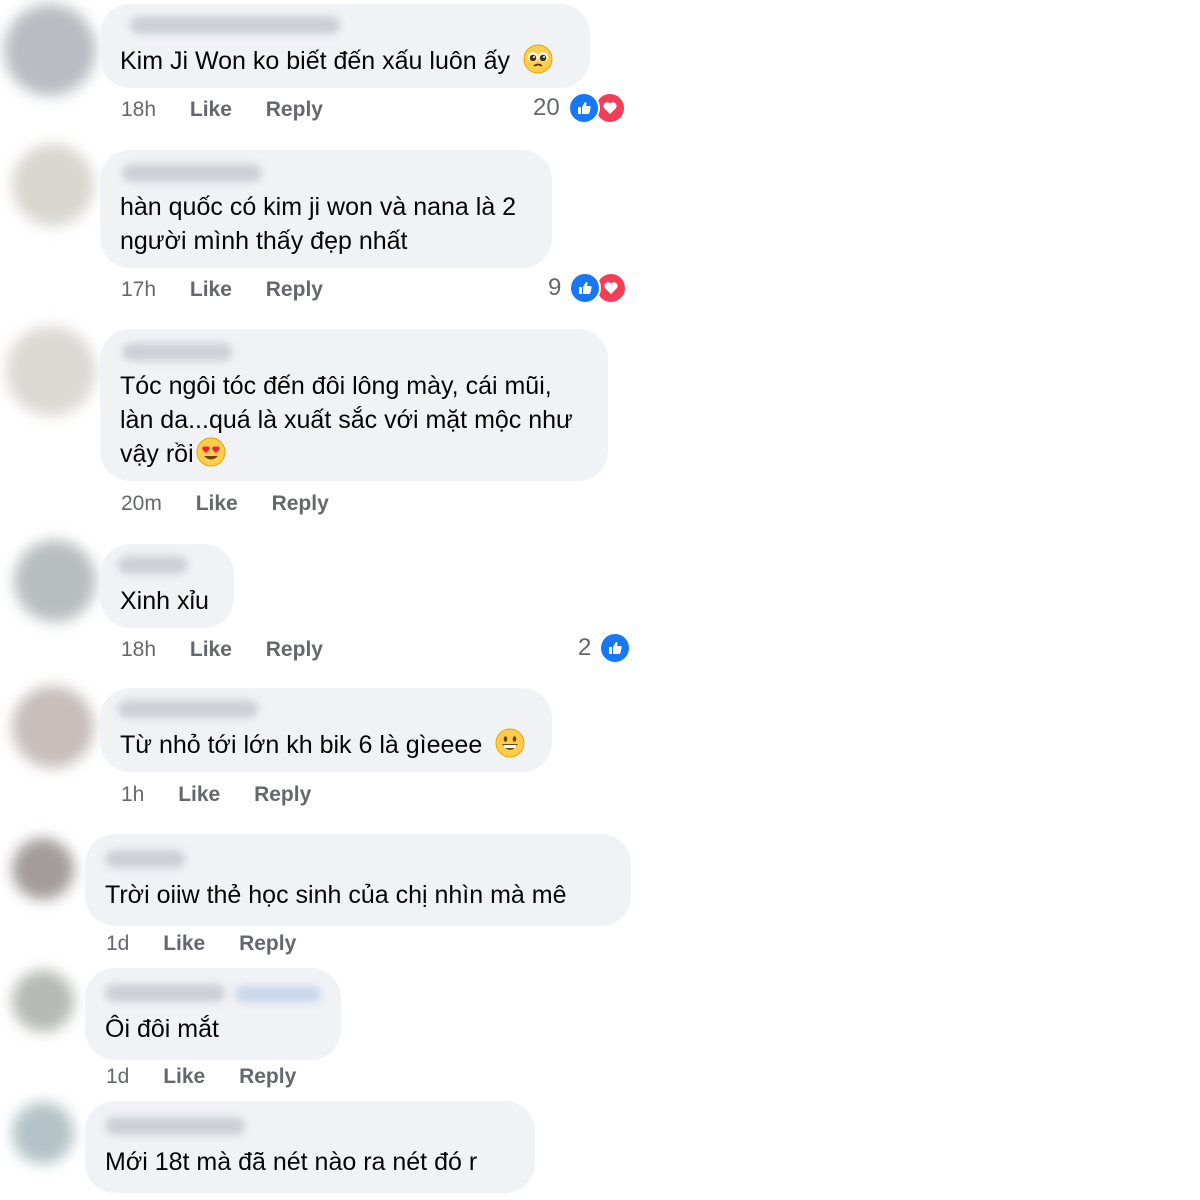  I want to click on comment-actions: 1h Like Reply, so click(216, 795).